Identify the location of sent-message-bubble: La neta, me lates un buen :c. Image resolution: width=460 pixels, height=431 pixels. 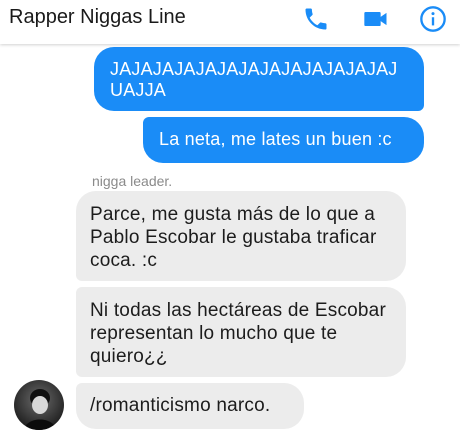
(283, 140).